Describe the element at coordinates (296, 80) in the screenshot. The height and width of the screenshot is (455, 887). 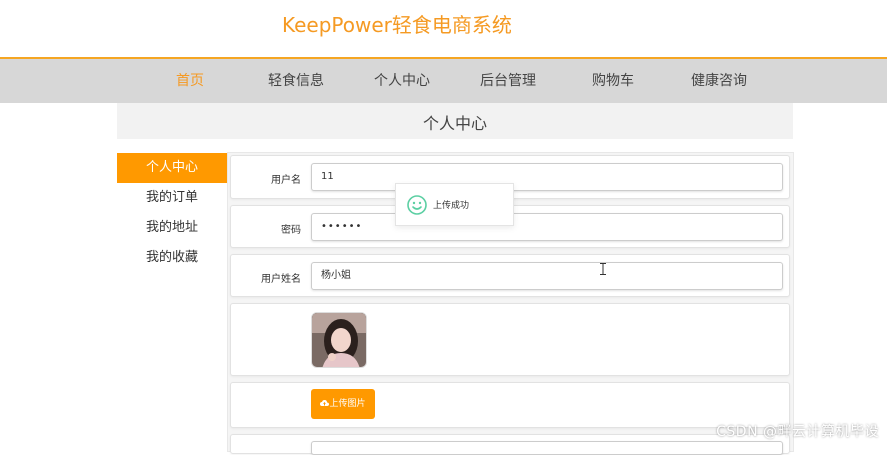
I see `nav-item-food-info: 轻食信息` at that location.